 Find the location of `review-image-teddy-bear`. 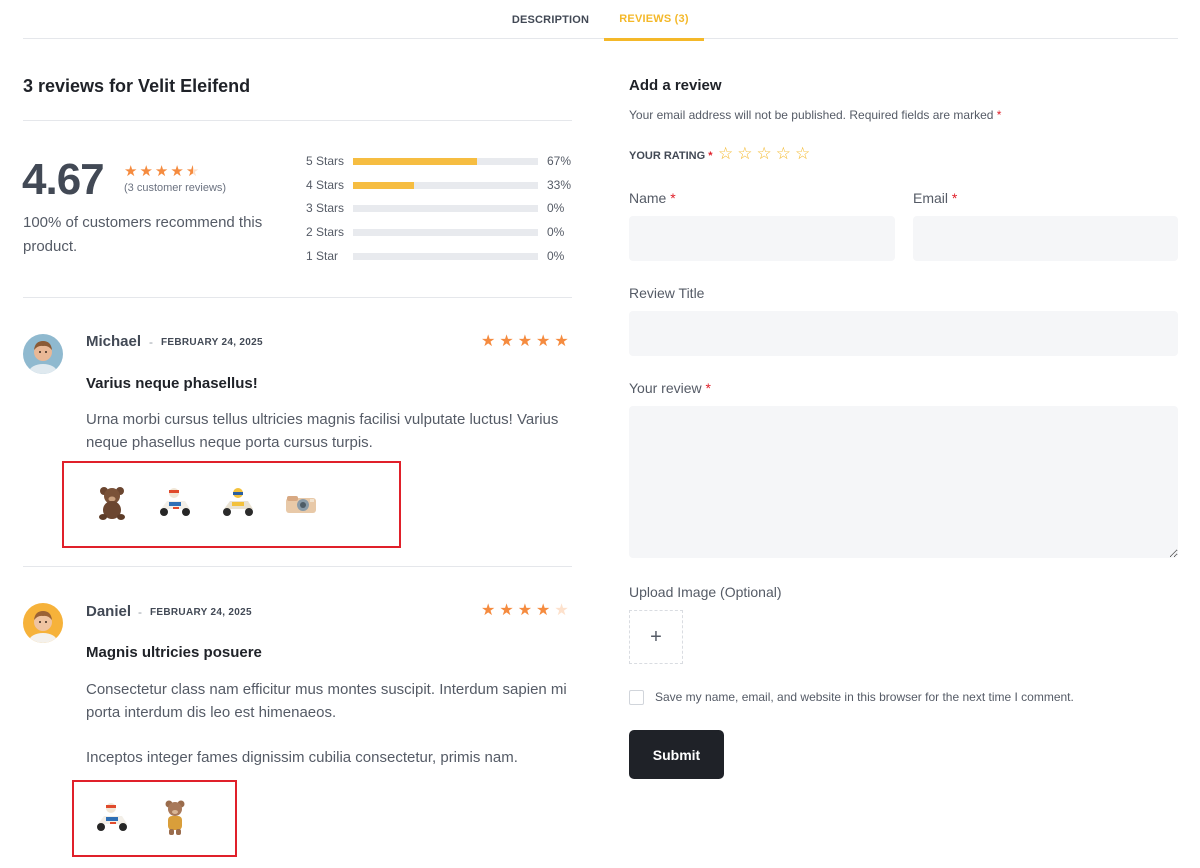

review-image-teddy-bear is located at coordinates (112, 503).